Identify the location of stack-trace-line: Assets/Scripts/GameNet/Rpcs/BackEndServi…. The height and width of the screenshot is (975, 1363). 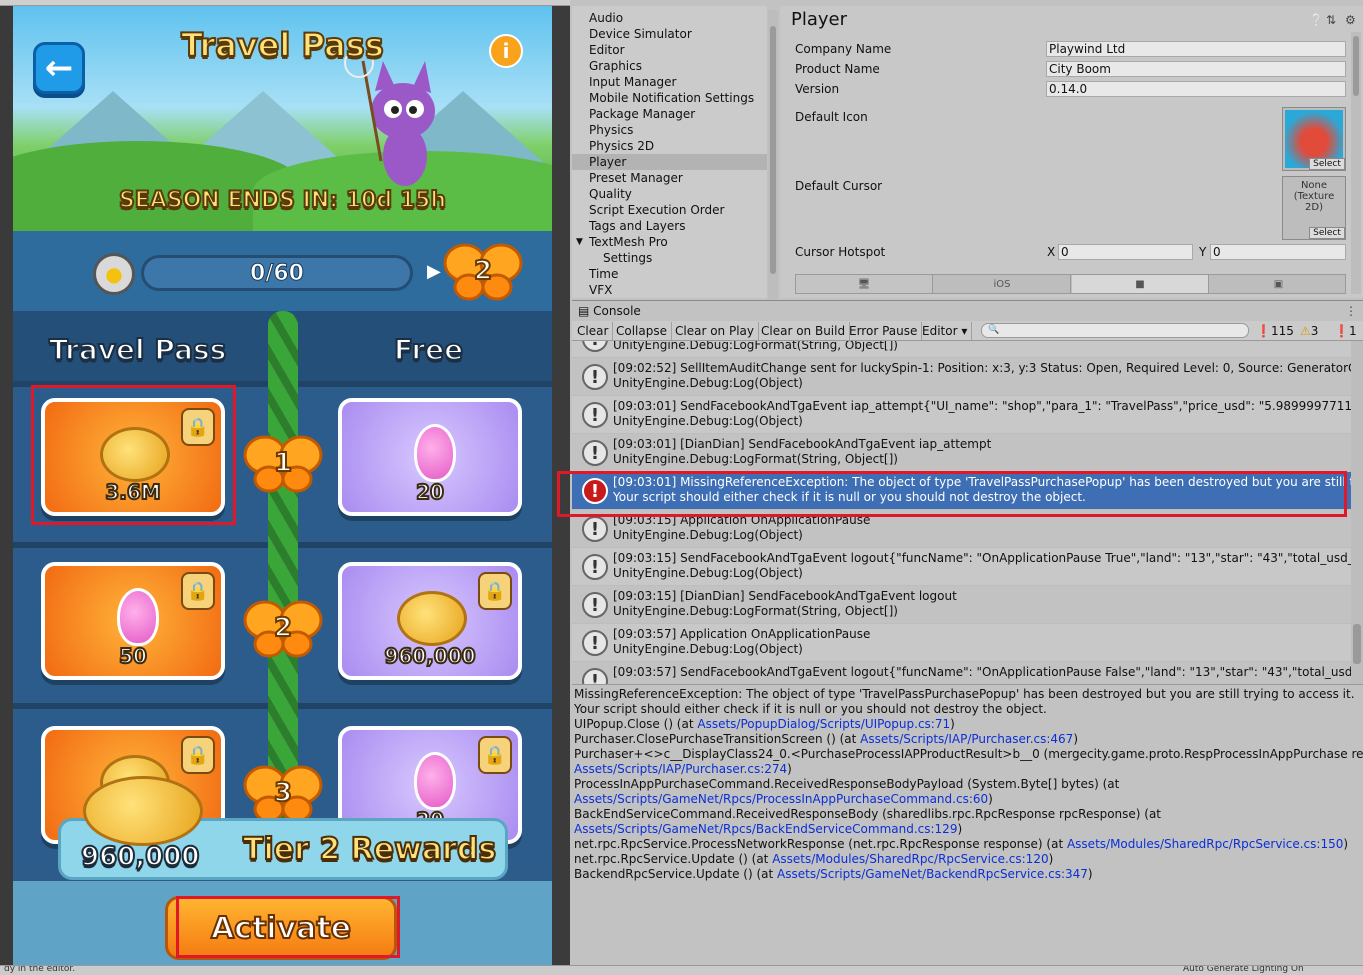
(768, 829).